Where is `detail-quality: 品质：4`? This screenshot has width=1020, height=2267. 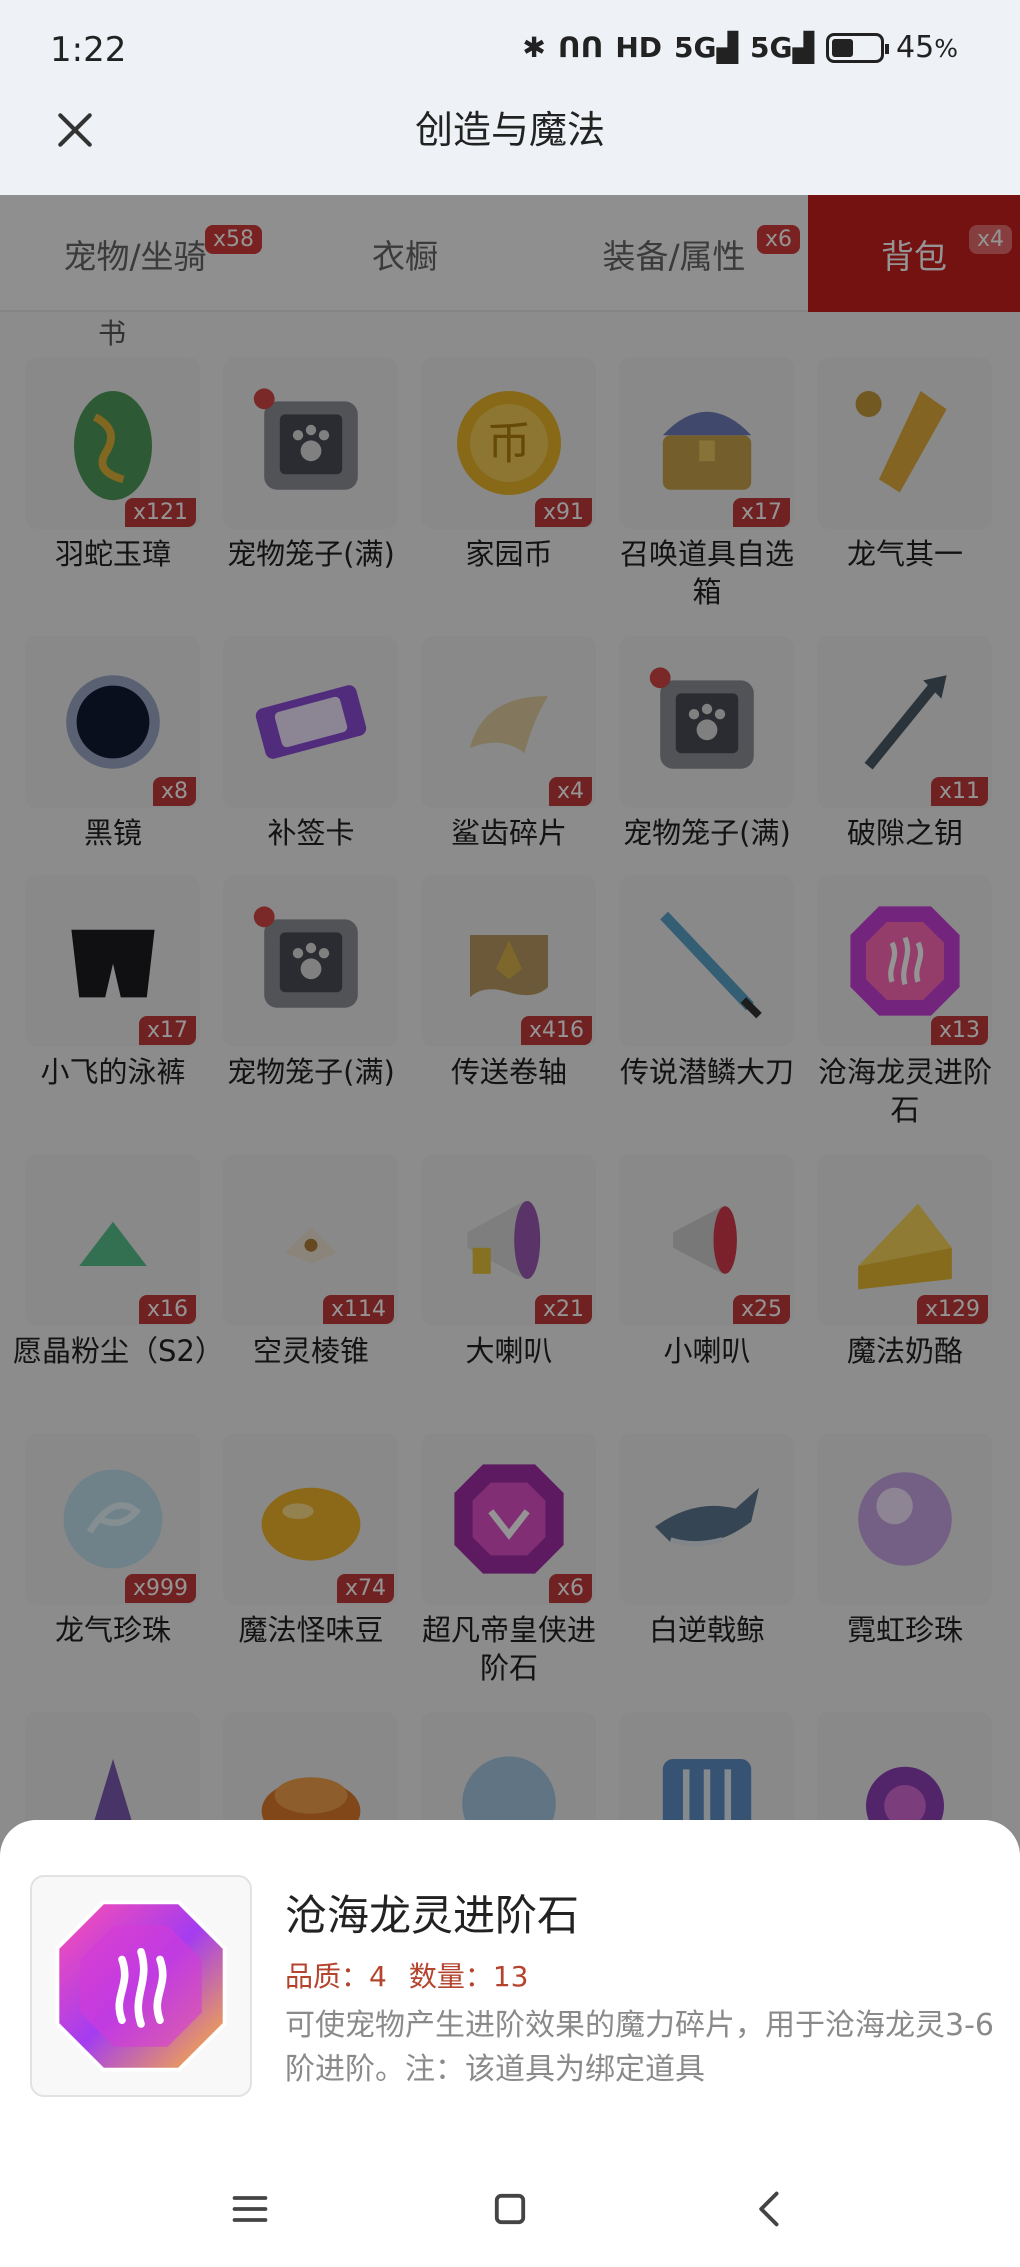
detail-quality: 品质：4 is located at coordinates (336, 1976).